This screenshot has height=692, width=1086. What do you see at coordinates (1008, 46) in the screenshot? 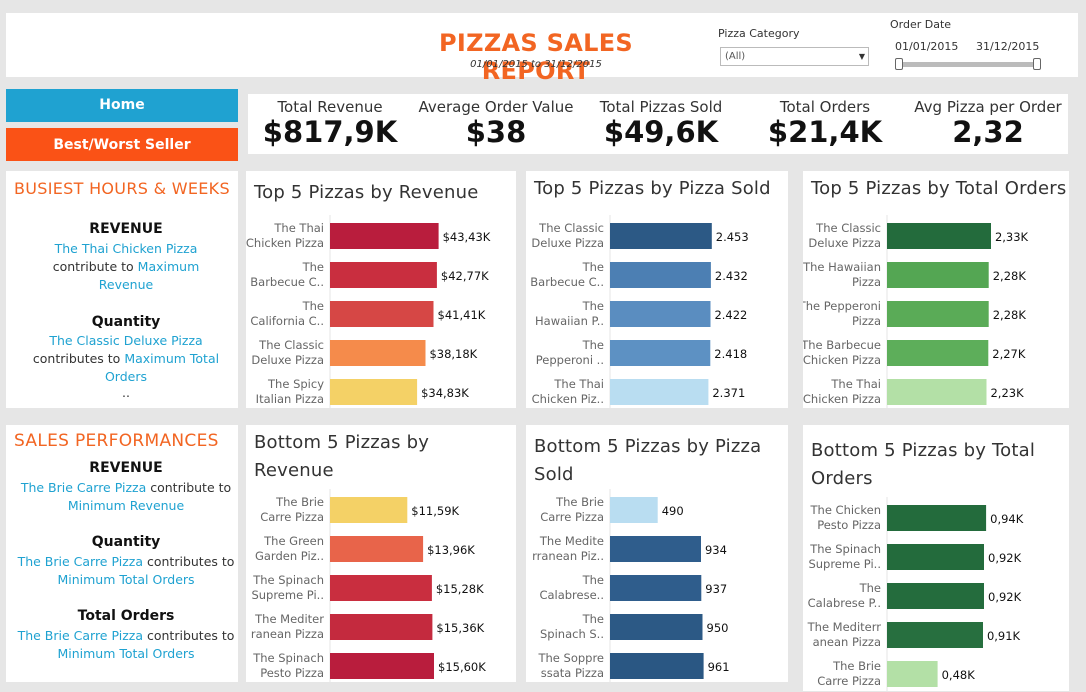
I see `order-date-end: 31/12/2015` at bounding box center [1008, 46].